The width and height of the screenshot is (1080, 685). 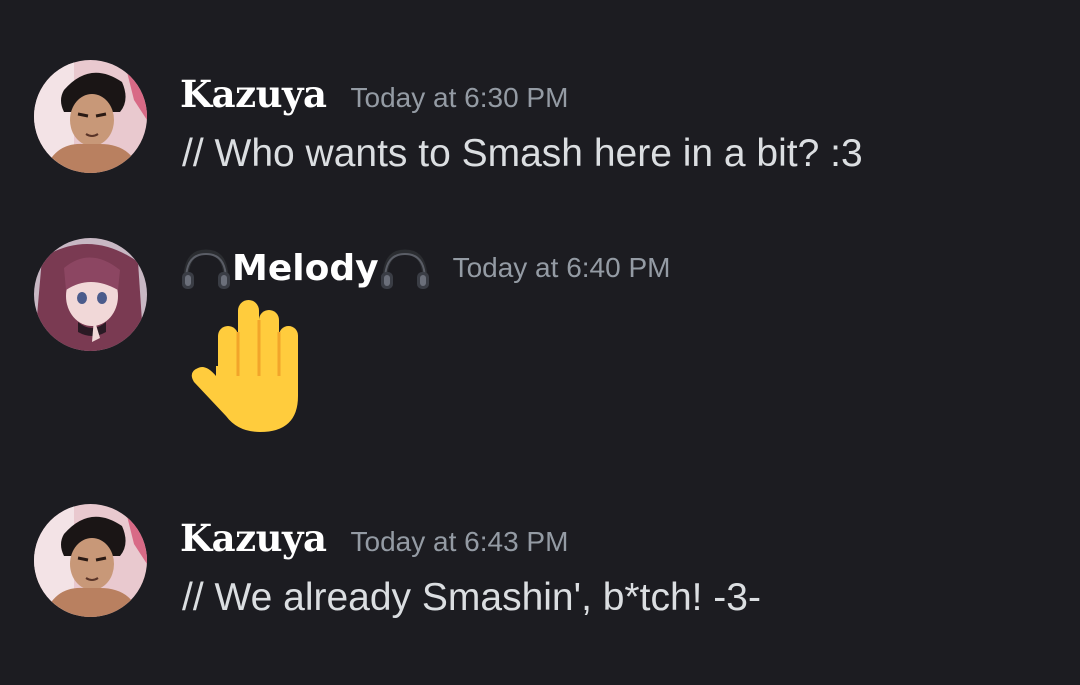 I want to click on message-text: // We already Smashin', b*tch! -3-, so click(x=471, y=597).